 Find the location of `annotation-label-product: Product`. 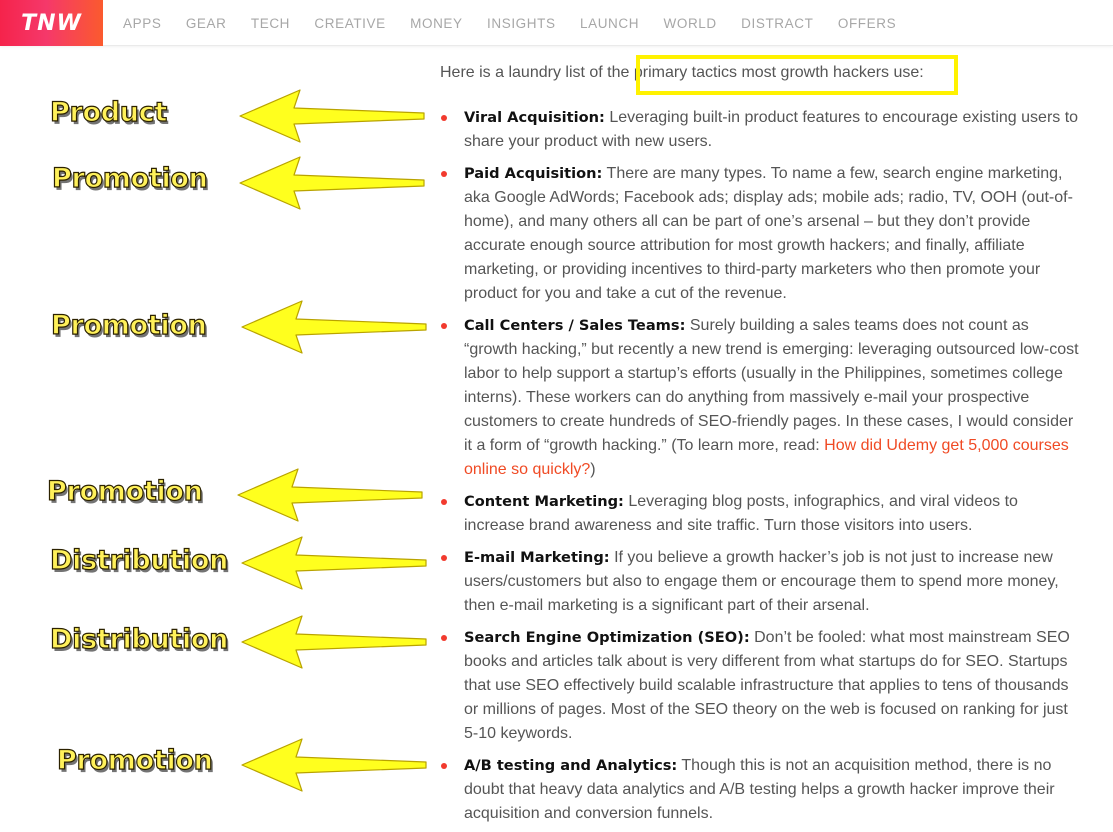

annotation-label-product: Product is located at coordinates (108, 112).